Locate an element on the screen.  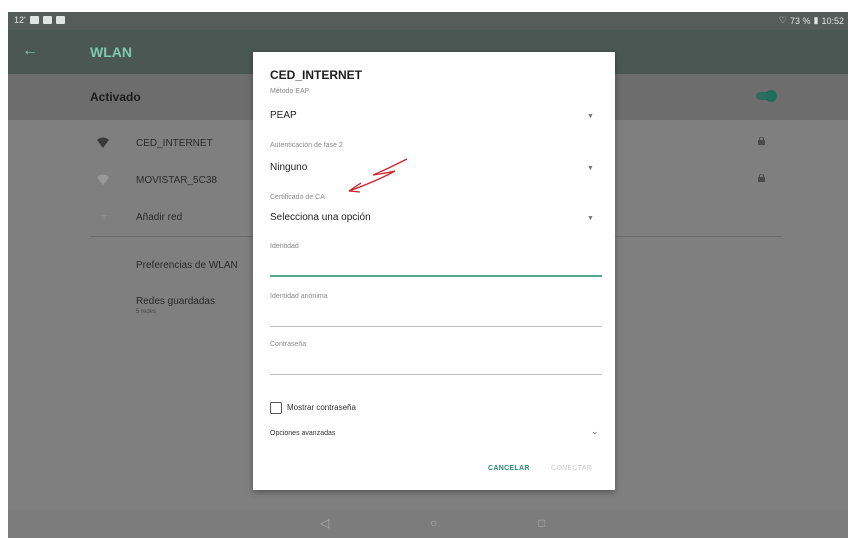
nav-home-button: ○ is located at coordinates (433, 523).